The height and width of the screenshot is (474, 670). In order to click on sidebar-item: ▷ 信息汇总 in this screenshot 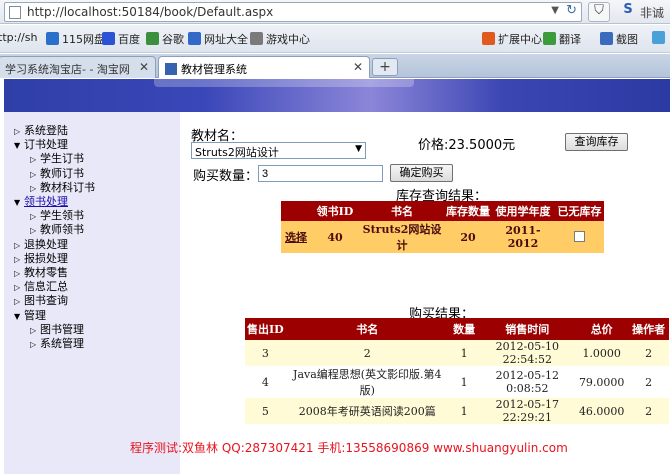, I will do `click(41, 287)`.